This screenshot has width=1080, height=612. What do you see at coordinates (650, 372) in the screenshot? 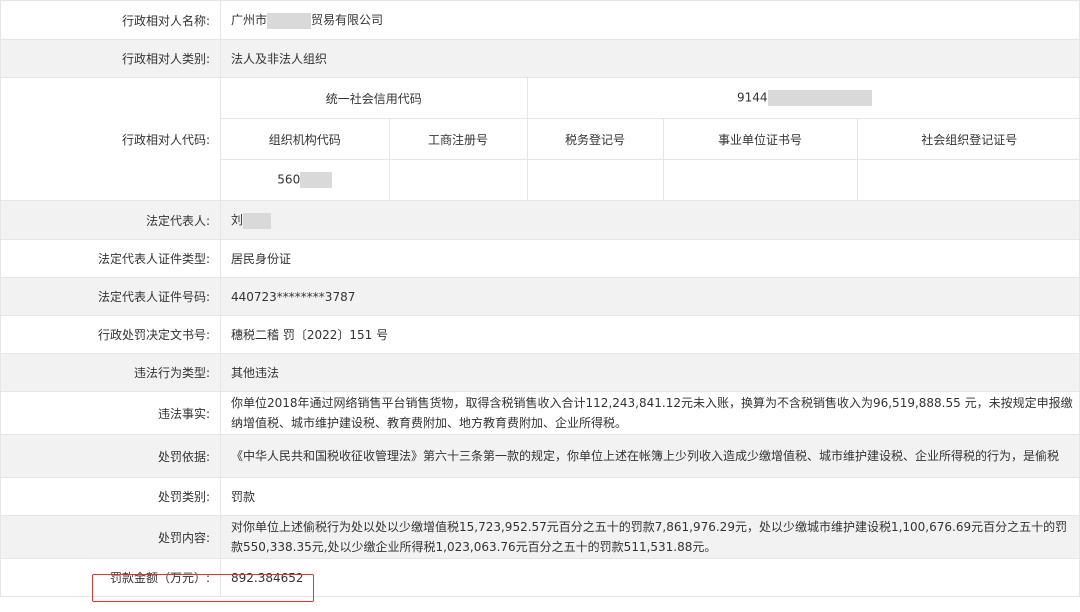
I see `value-violation-type: 其他违法` at bounding box center [650, 372].